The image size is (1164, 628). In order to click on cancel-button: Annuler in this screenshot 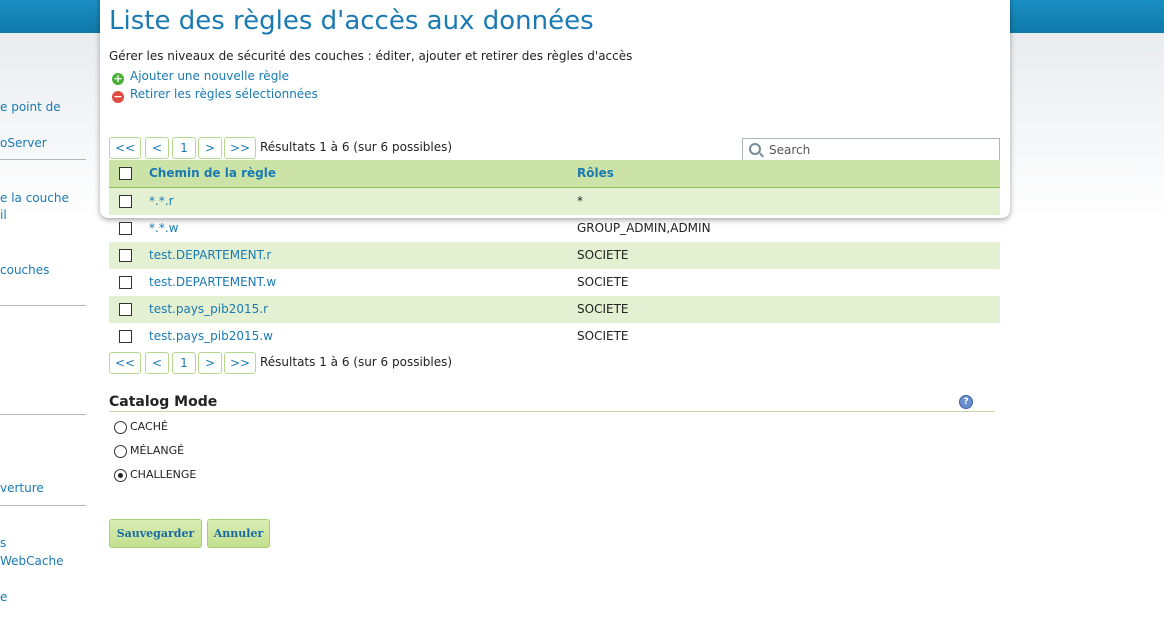, I will do `click(238, 533)`.